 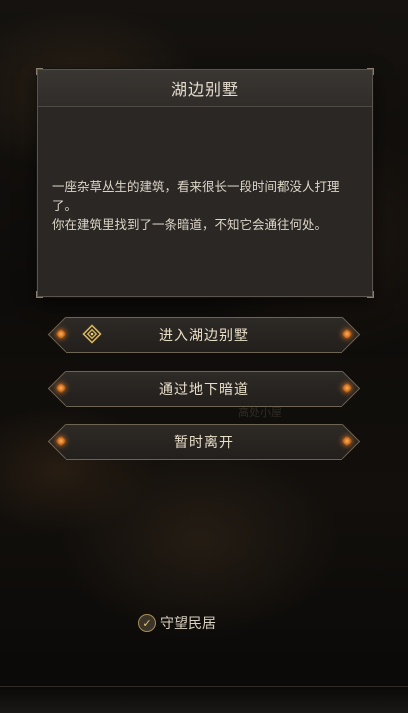 What do you see at coordinates (204, 699) in the screenshot?
I see `bottom-bar` at bounding box center [204, 699].